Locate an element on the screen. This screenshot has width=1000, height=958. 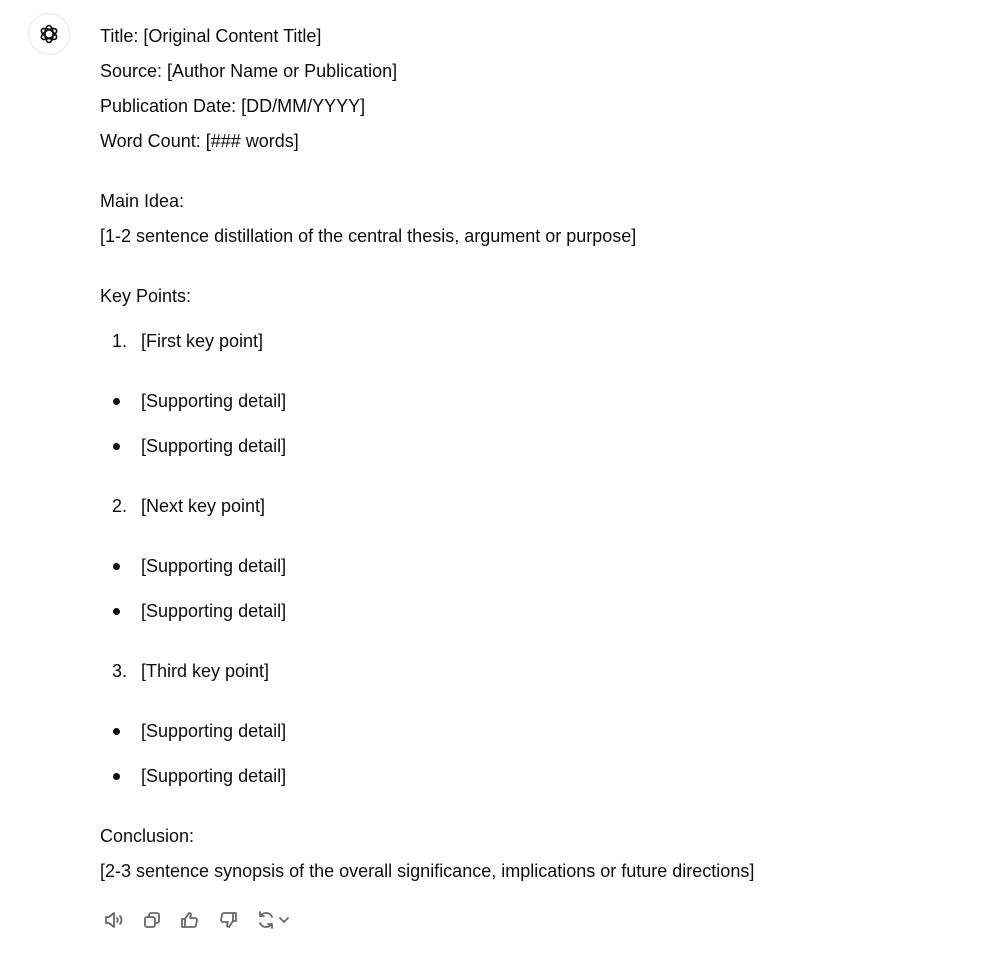
copy-icon is located at coordinates (151, 919).